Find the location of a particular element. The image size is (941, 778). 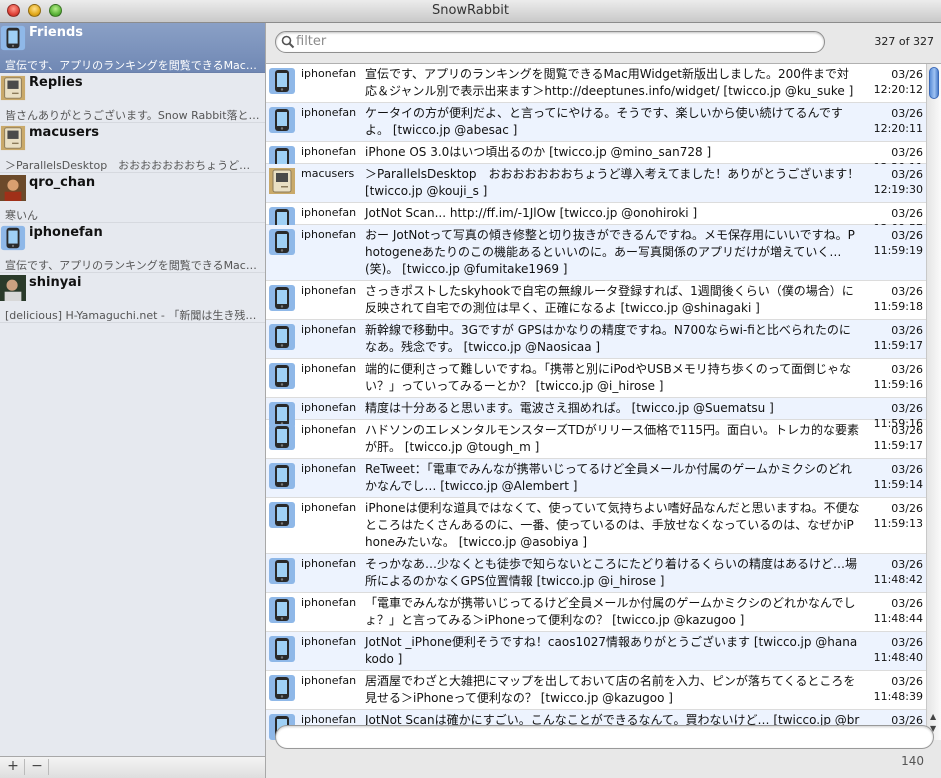

tweet-time: 11:48:40 is located at coordinates (898, 657).